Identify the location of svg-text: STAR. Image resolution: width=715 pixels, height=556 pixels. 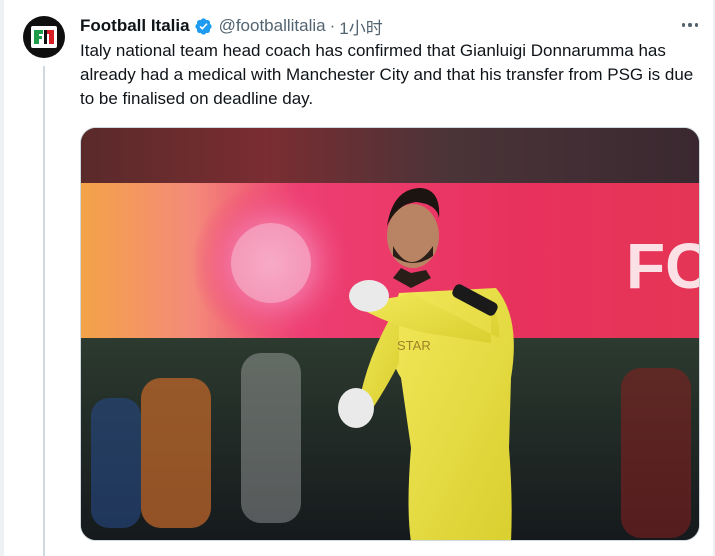
(414, 345).